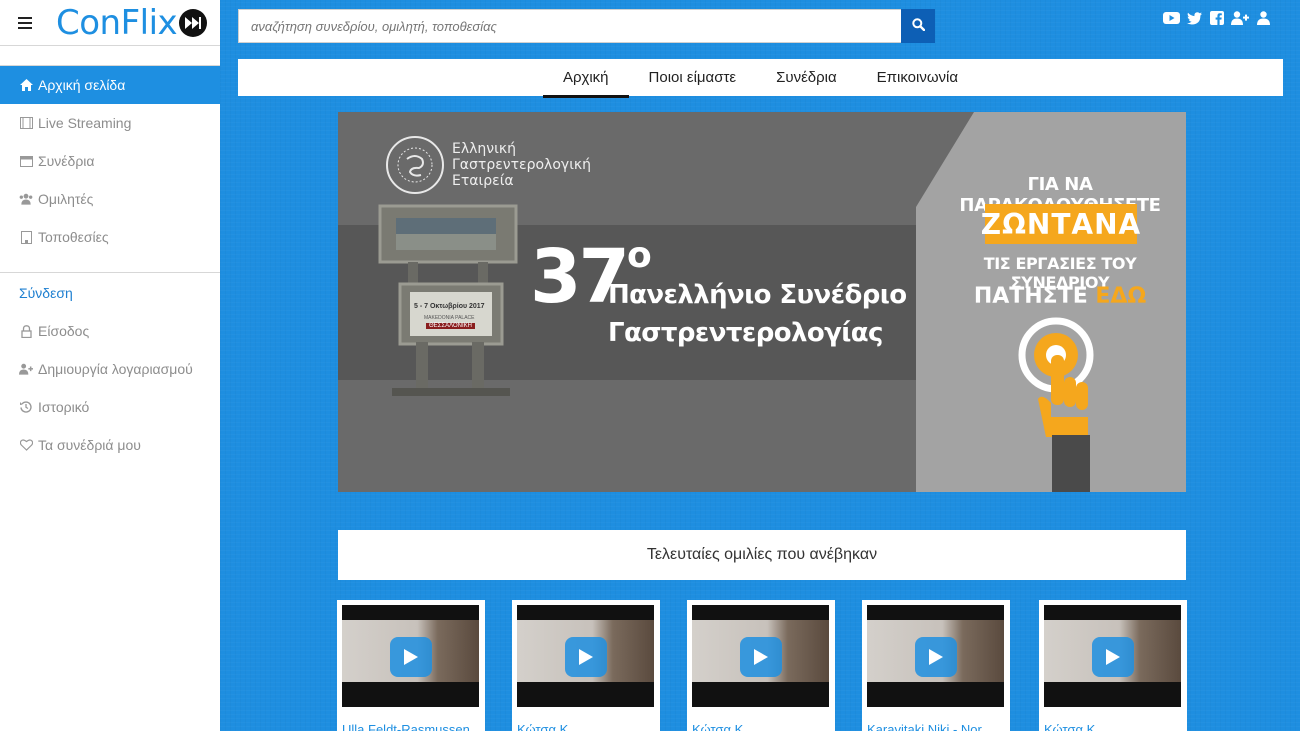 This screenshot has width=1300, height=731. I want to click on sidebar-item-label: Ομιλητές, so click(66, 199).